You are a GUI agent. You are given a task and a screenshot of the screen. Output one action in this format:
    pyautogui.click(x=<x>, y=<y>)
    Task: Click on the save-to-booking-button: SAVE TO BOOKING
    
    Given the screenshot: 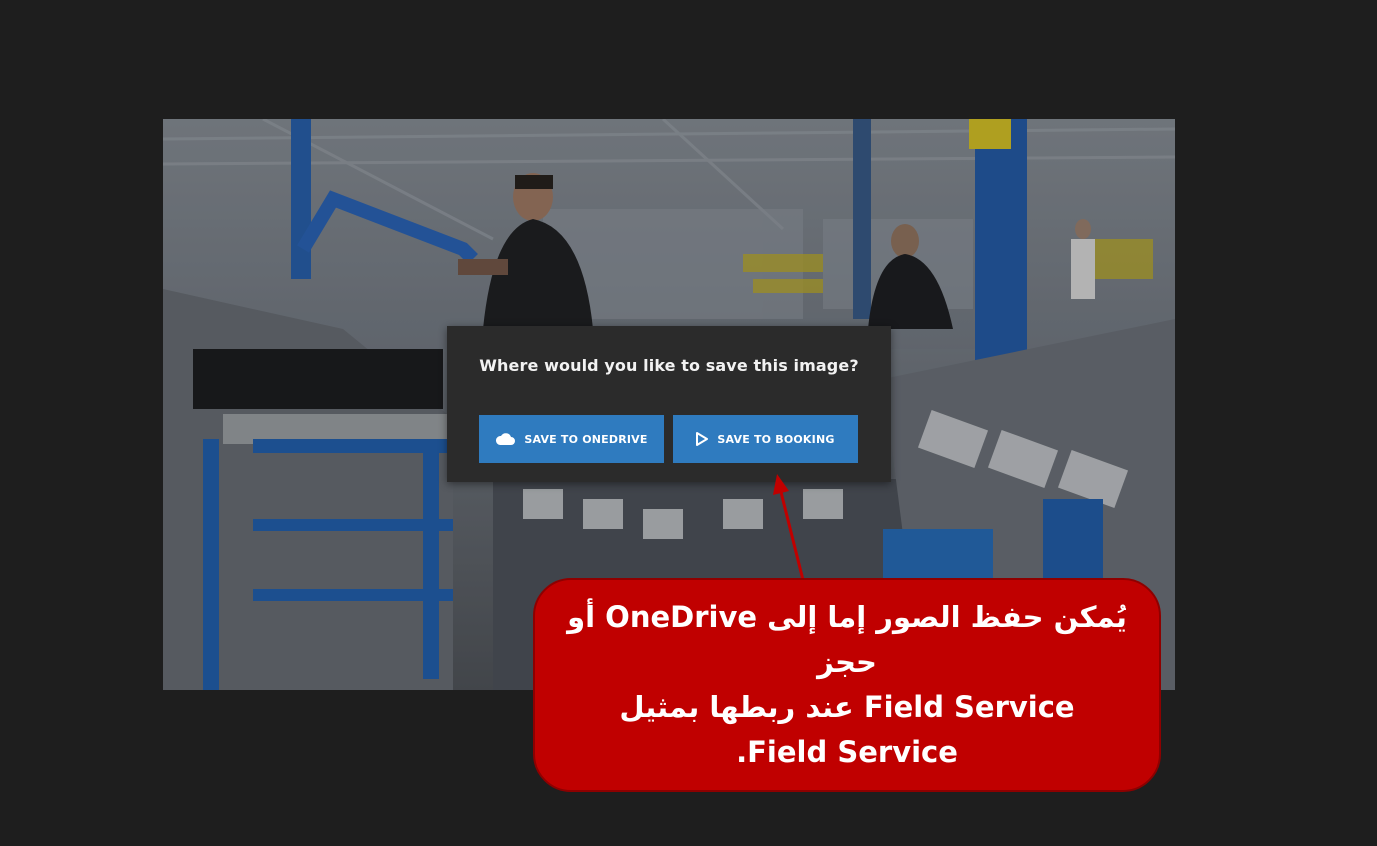 What is the action you would take?
    pyautogui.click(x=765, y=439)
    